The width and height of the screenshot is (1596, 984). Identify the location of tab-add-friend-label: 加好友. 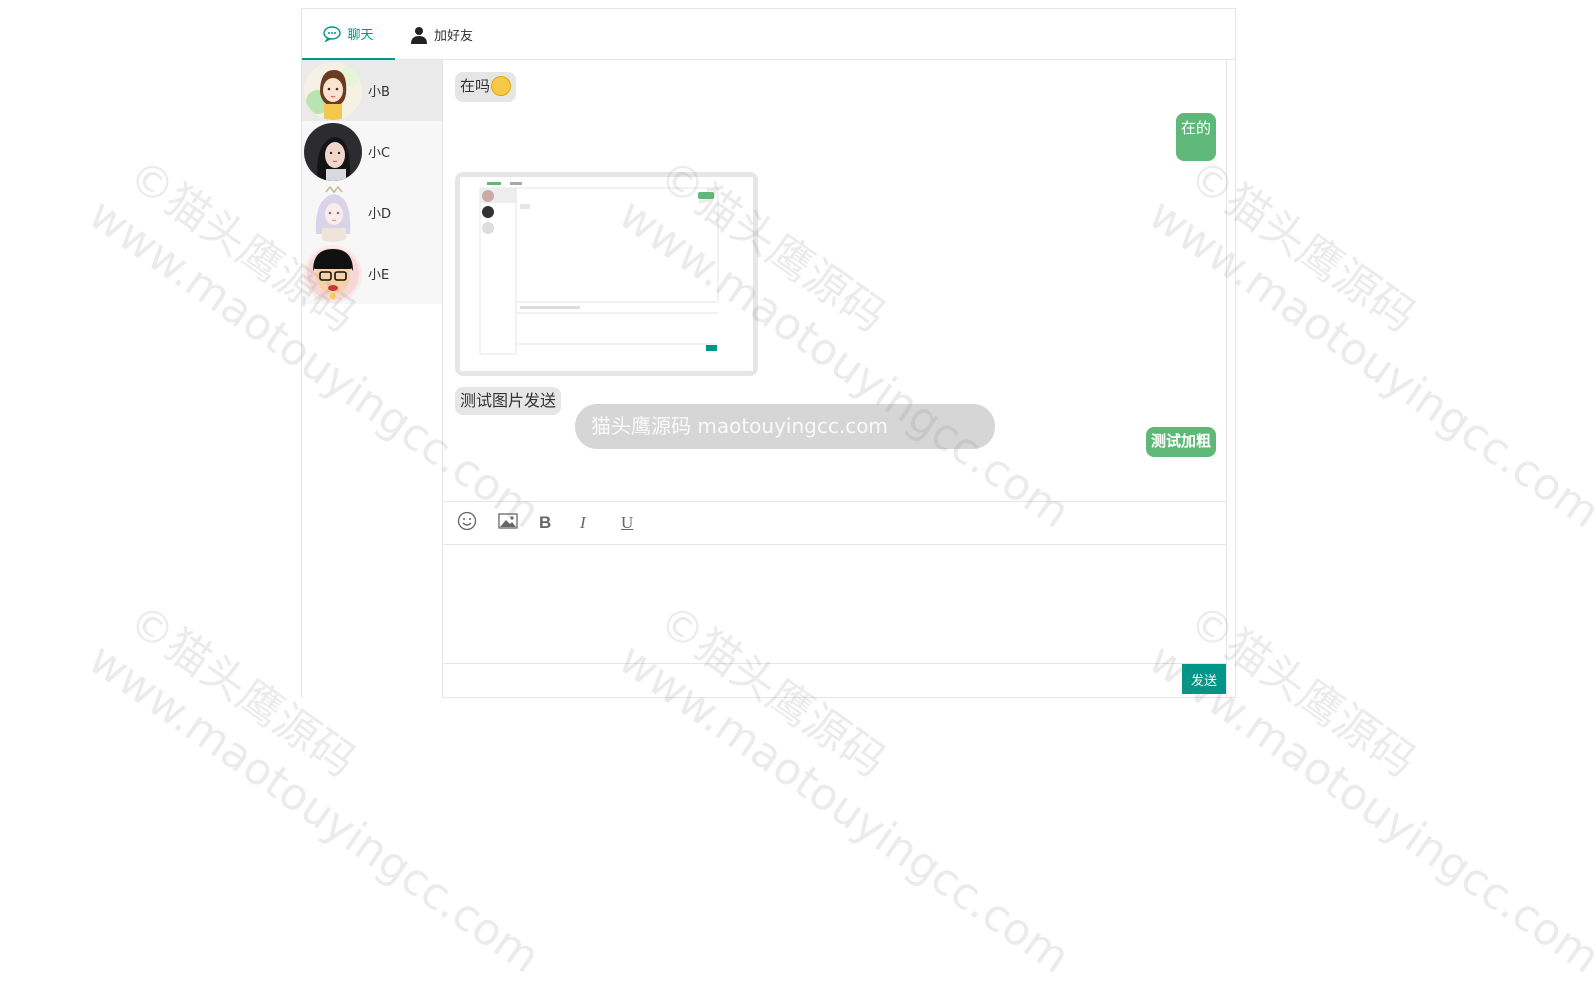
(454, 36).